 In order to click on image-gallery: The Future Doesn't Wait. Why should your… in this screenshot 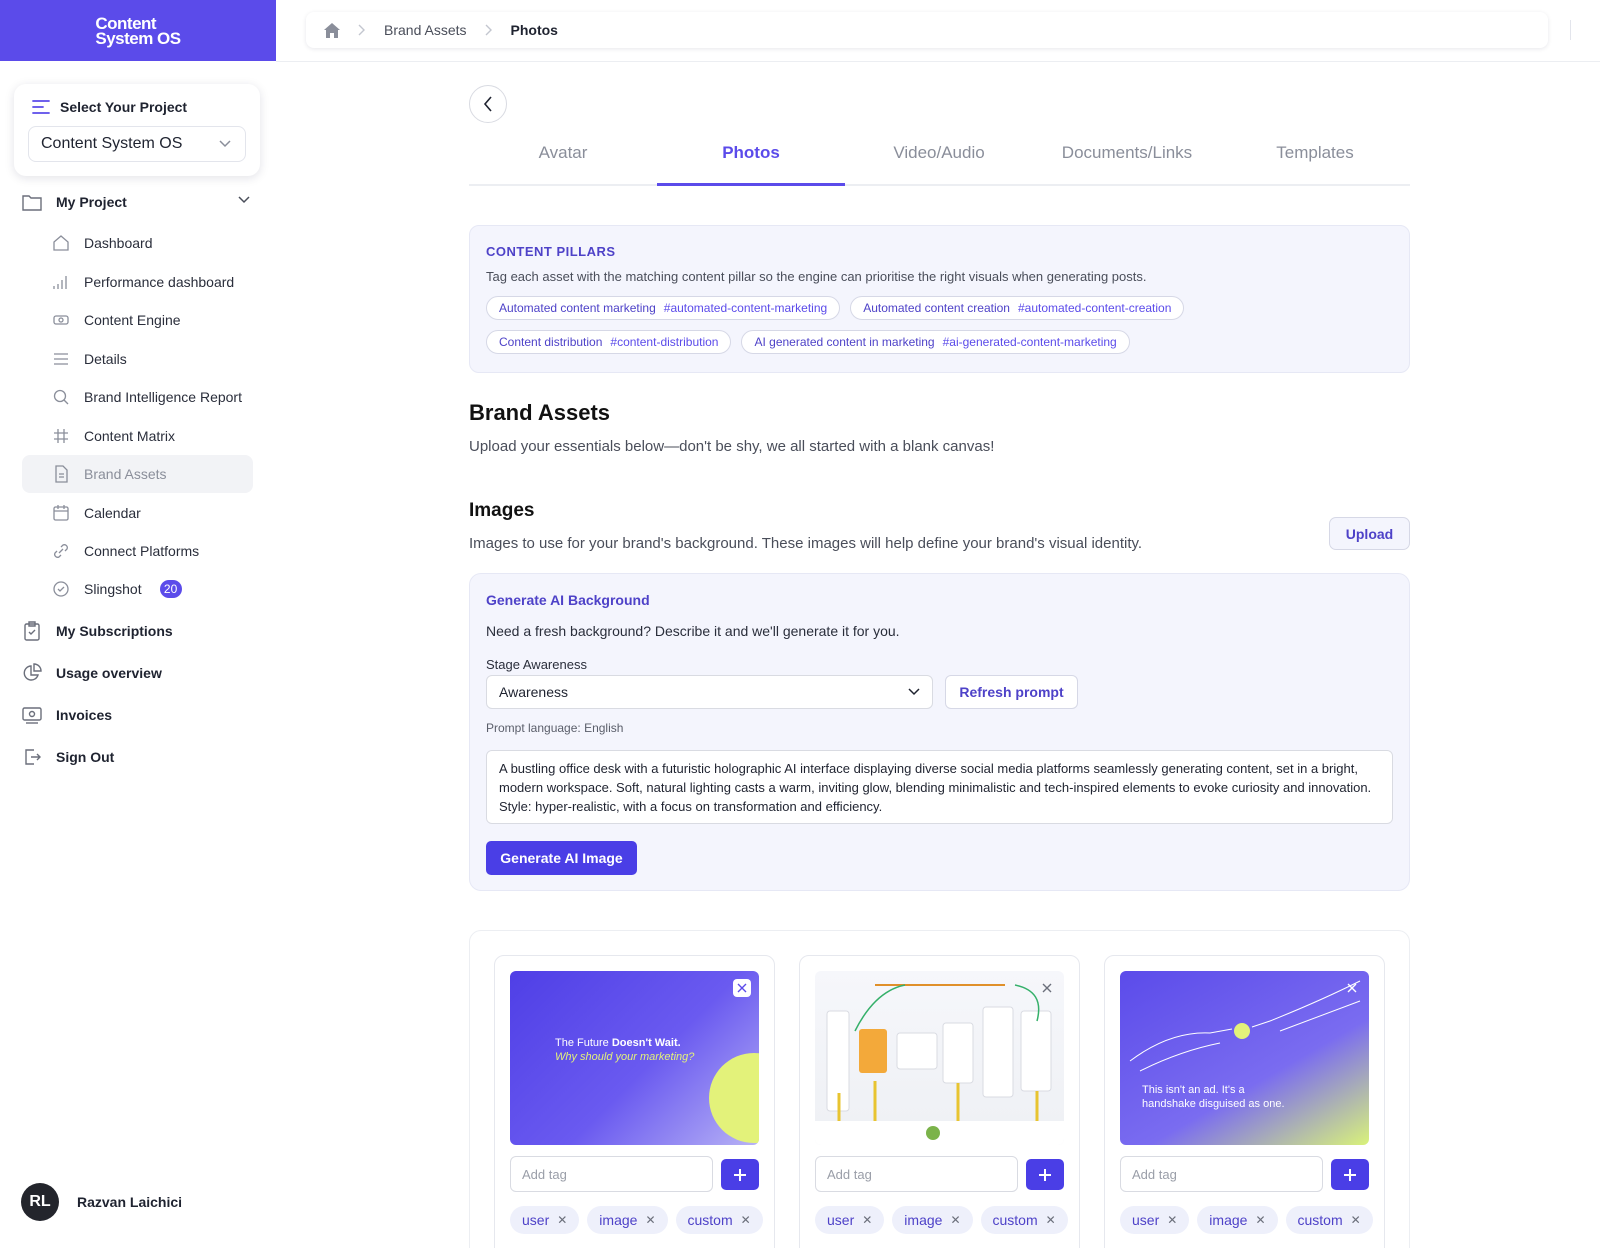, I will do `click(939, 1089)`.